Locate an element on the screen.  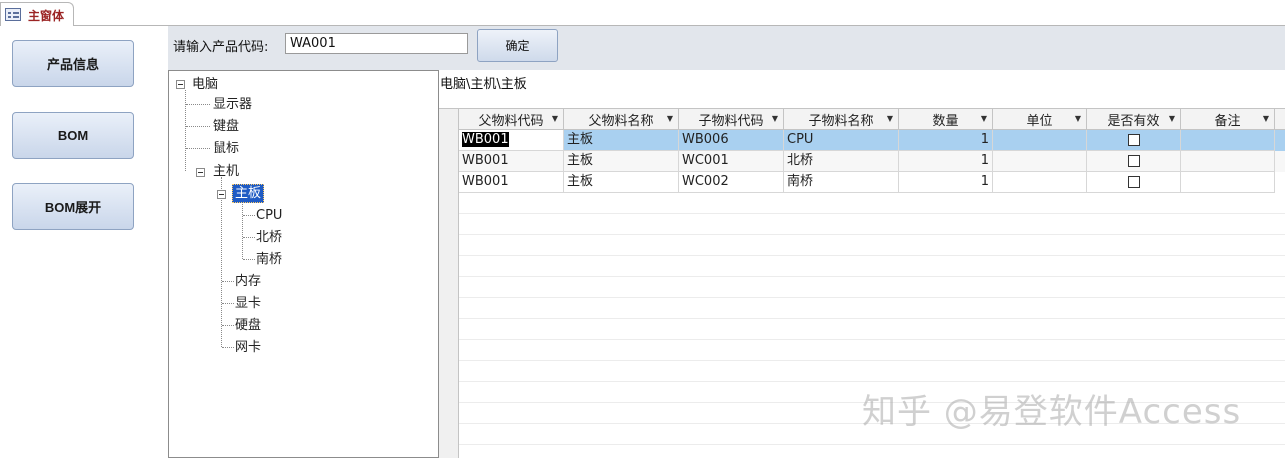
column-header-parent-name: 父物料名称 ▼ is located at coordinates (621, 119).